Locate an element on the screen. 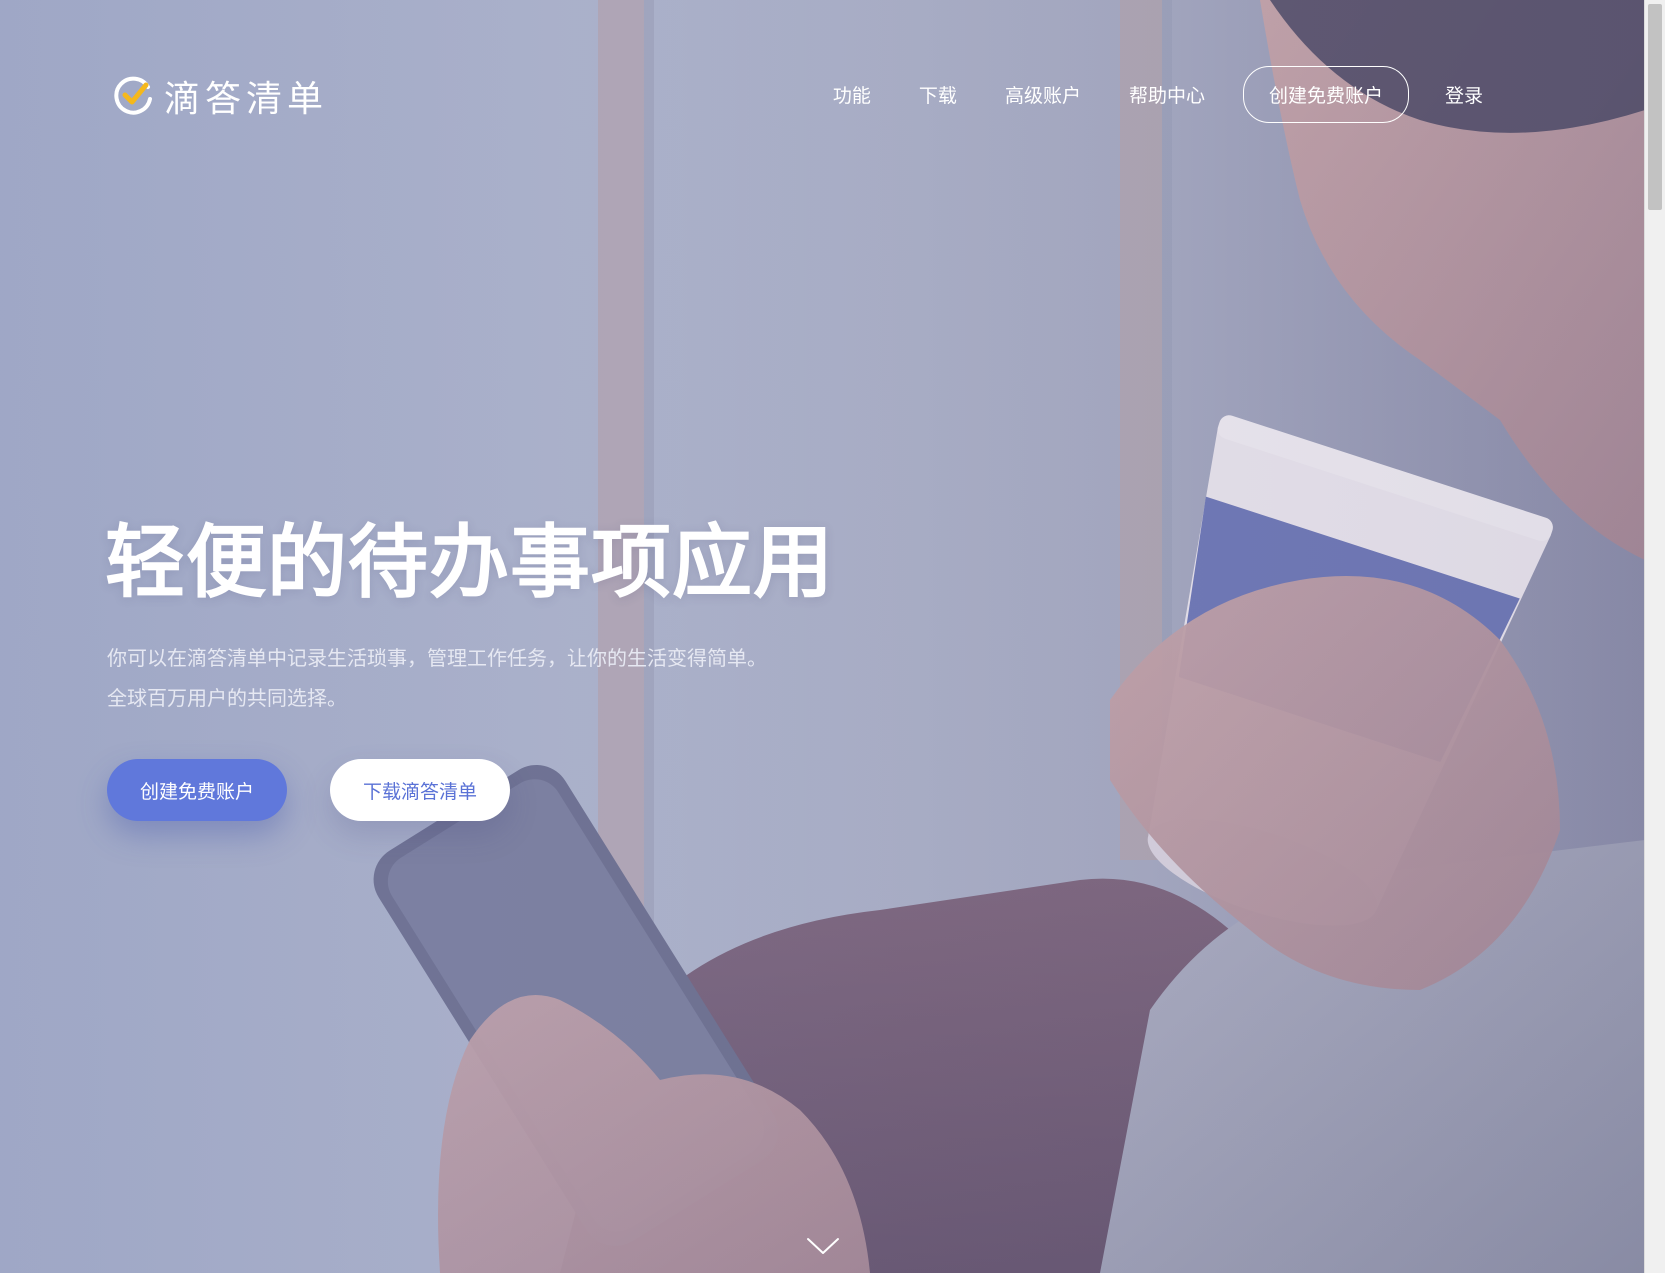 Image resolution: width=1665 pixels, height=1273 pixels. hero-subtitle-line-1: 你可以在滴答清单中记录生活琐事，管理工作任务，让你的生活变得简单。 is located at coordinates (437, 658).